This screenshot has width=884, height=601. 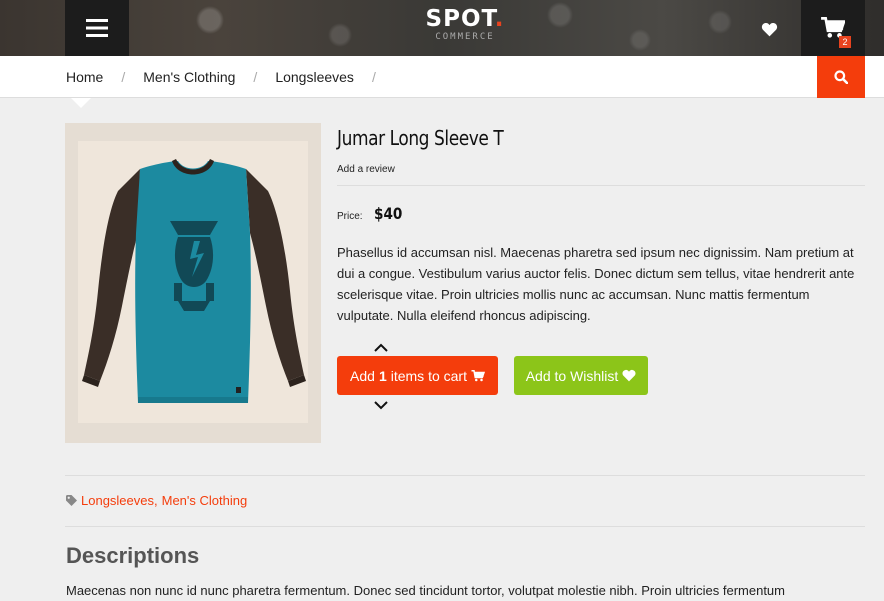 I want to click on product-tags: Longsleeves, Men's Clothing, so click(x=156, y=500).